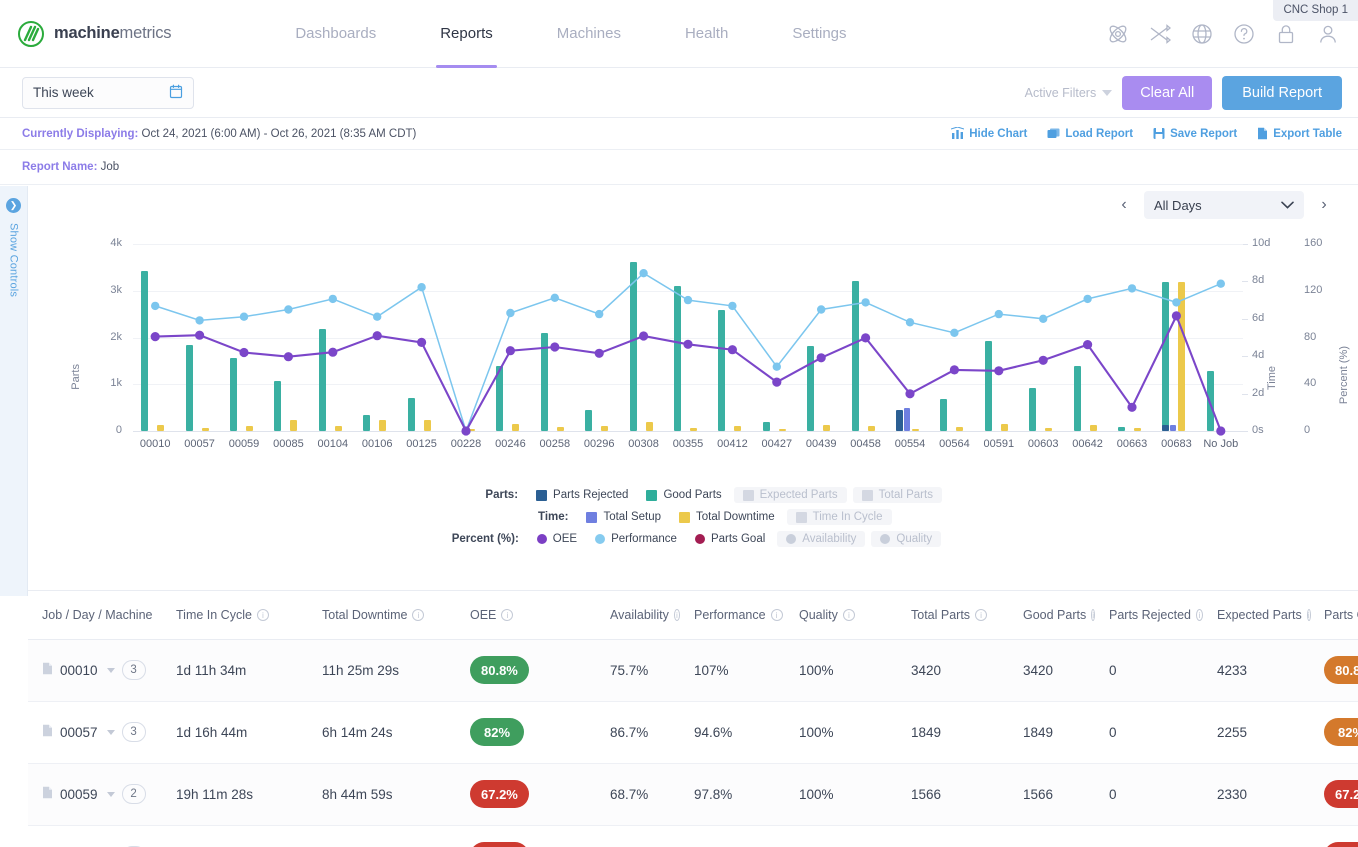 The image size is (1358, 847). I want to click on table-header-total-downtime: Total Downtime i, so click(382, 615).